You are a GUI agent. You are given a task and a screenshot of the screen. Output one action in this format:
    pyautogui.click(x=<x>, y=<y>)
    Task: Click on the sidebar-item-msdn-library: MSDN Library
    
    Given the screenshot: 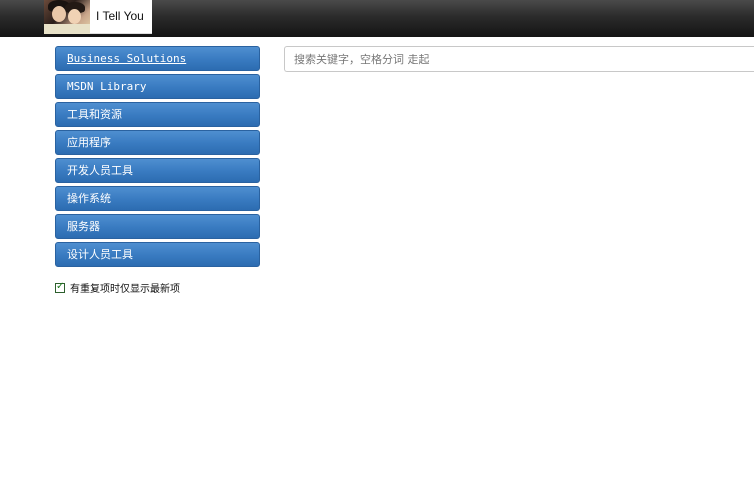 What is the action you would take?
    pyautogui.click(x=157, y=86)
    